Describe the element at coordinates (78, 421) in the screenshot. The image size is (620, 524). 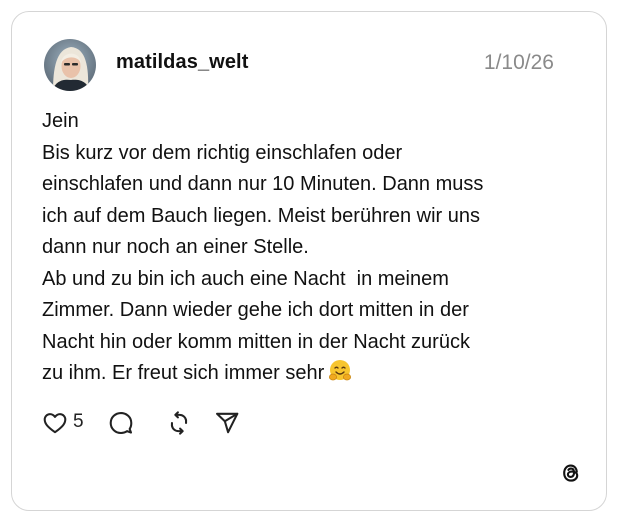
I see `like-count: 5` at that location.